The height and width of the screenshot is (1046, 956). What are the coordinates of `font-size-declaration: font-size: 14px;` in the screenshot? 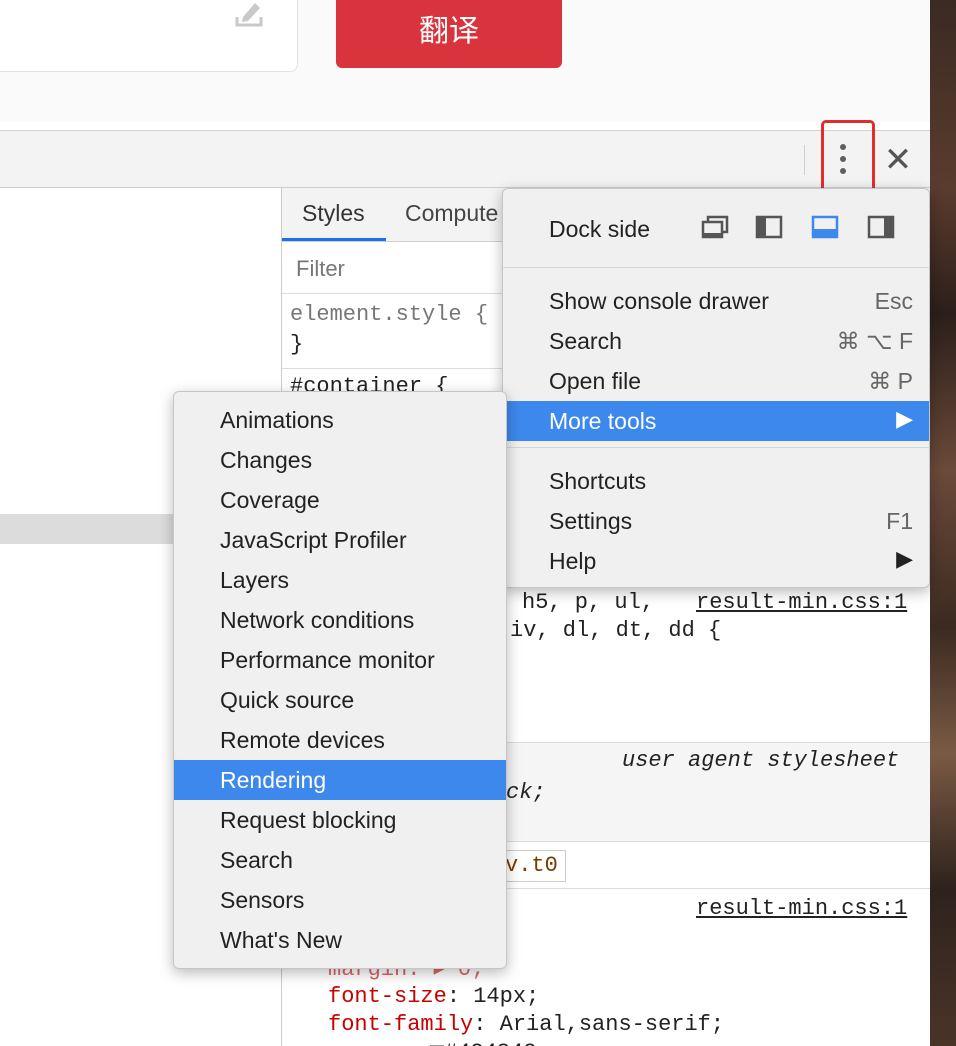 It's located at (433, 996).